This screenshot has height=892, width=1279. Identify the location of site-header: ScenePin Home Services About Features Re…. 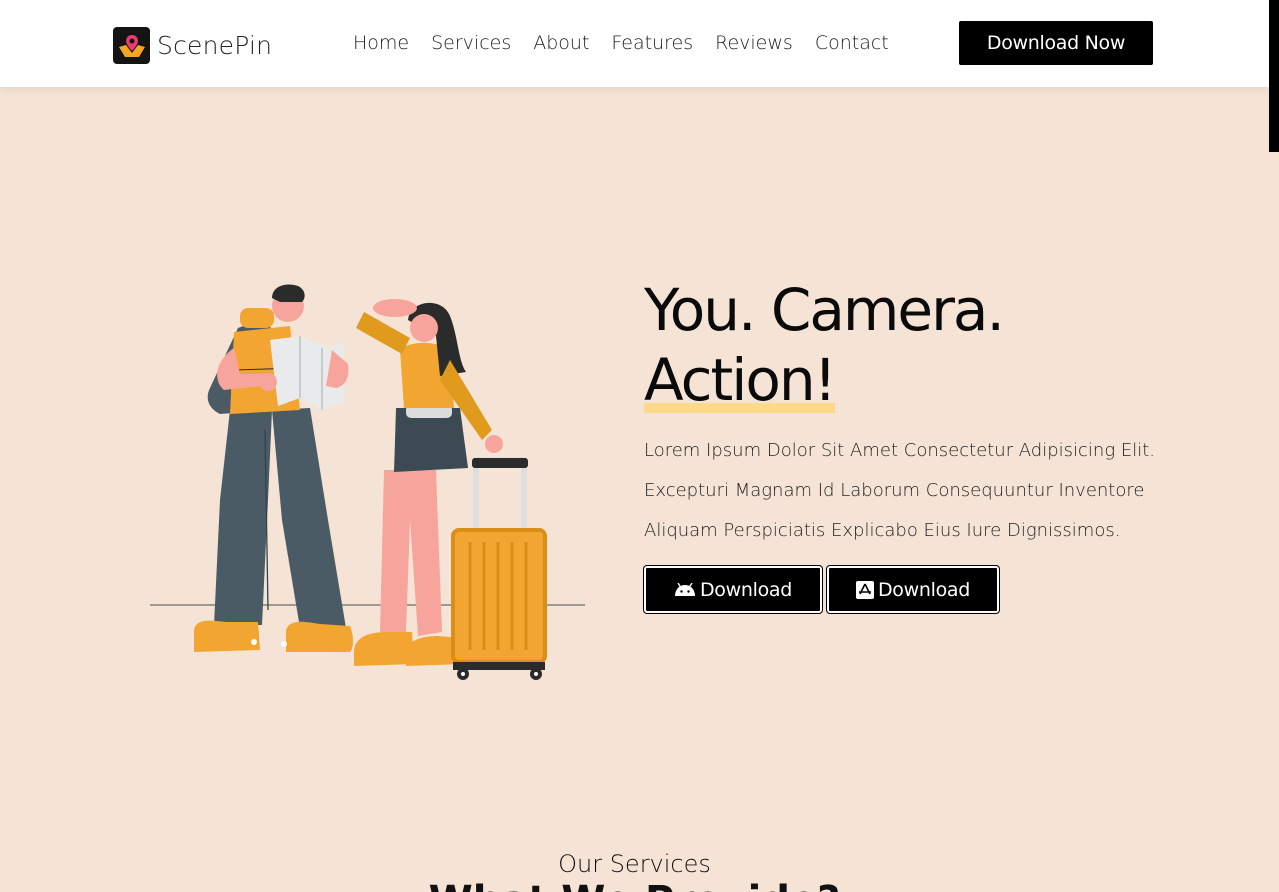
(634, 43).